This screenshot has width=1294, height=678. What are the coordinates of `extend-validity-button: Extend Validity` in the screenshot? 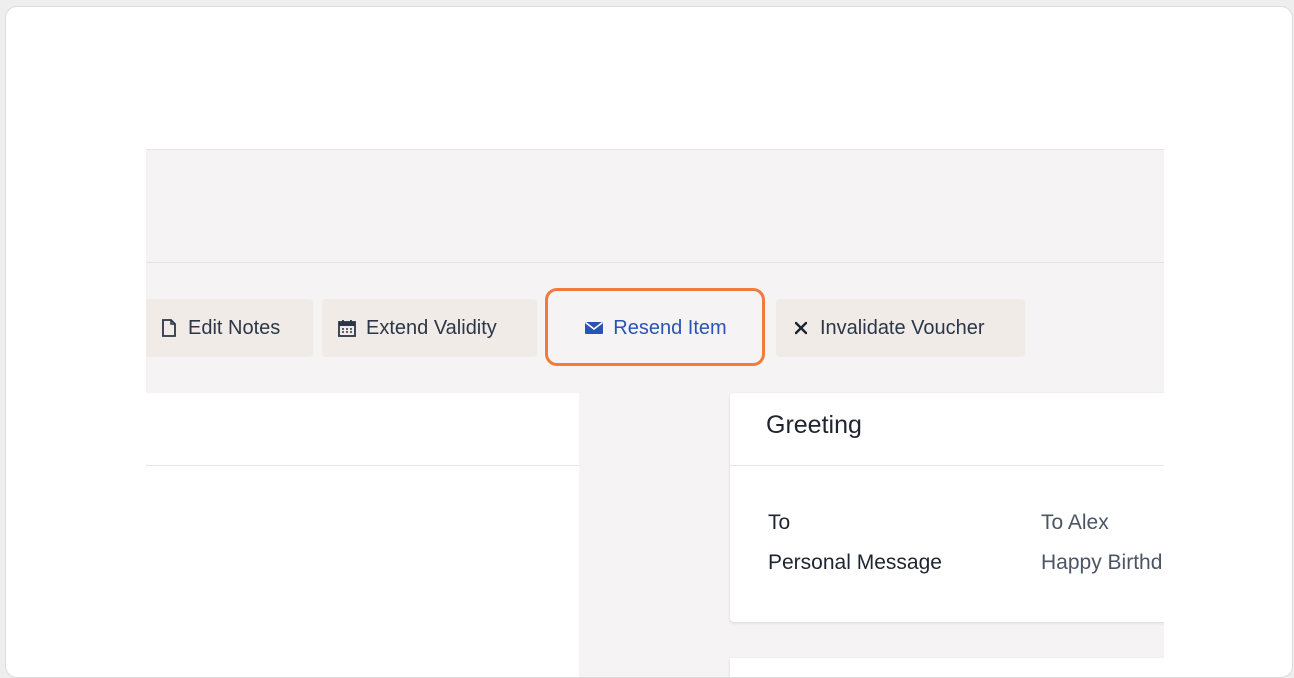 It's located at (429, 328).